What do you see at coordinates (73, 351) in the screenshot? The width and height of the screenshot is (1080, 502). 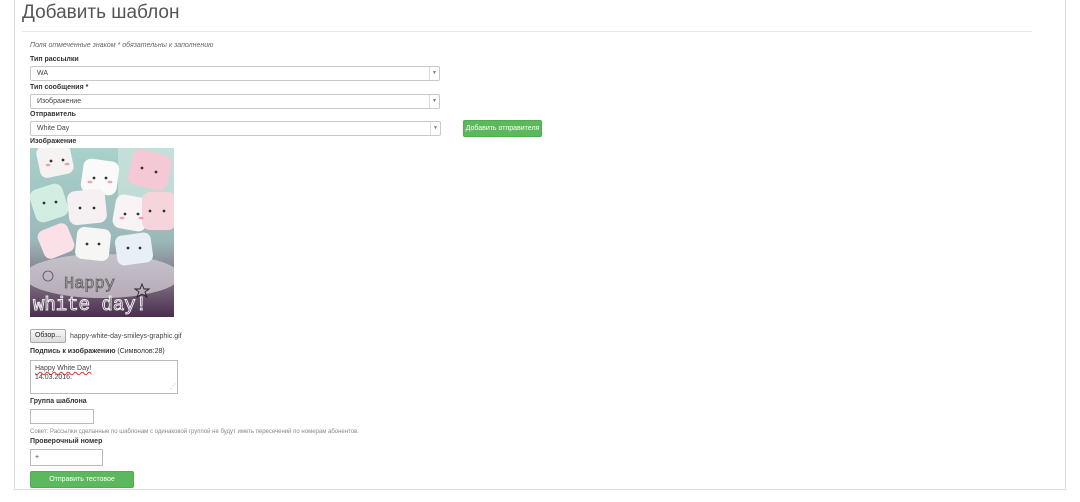 I see `caption-label-text: Подпись к изображению` at bounding box center [73, 351].